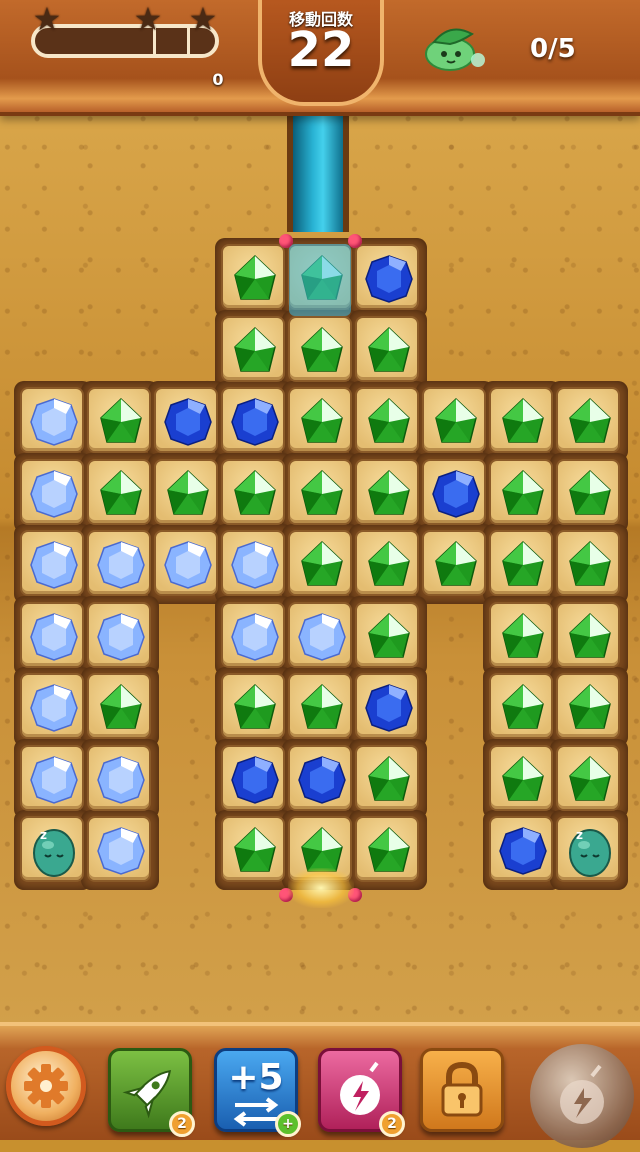 The height and width of the screenshot is (1152, 640). What do you see at coordinates (182, 1124) in the screenshot?
I see `rocket-count-badge: 2` at bounding box center [182, 1124].